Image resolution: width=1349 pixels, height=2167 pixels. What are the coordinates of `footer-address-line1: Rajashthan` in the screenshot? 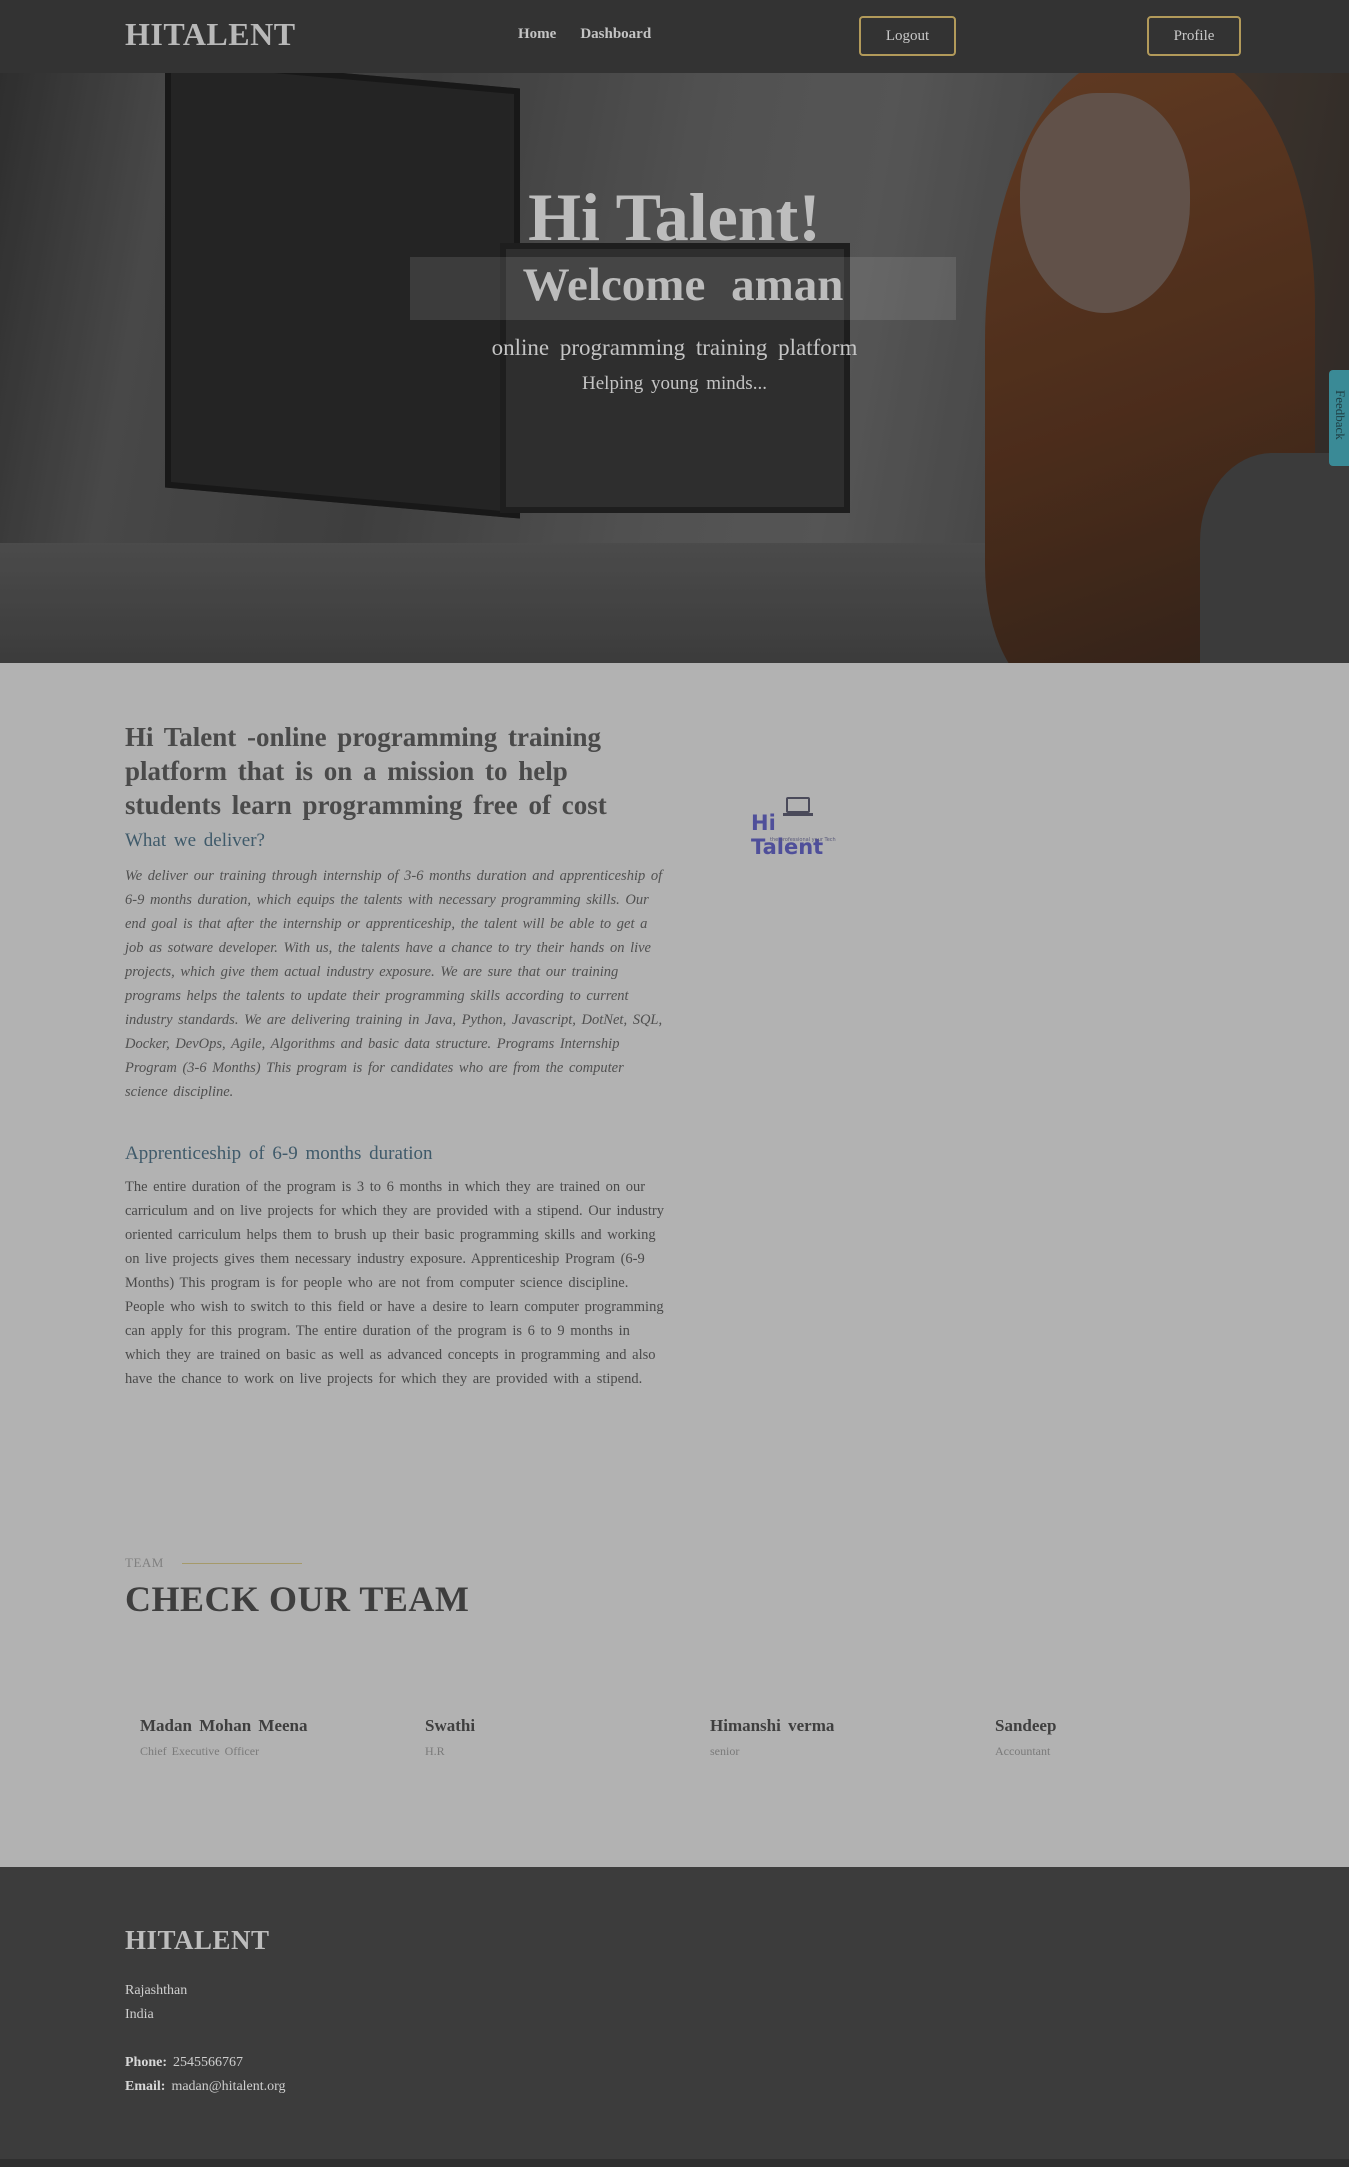 It's located at (156, 1990).